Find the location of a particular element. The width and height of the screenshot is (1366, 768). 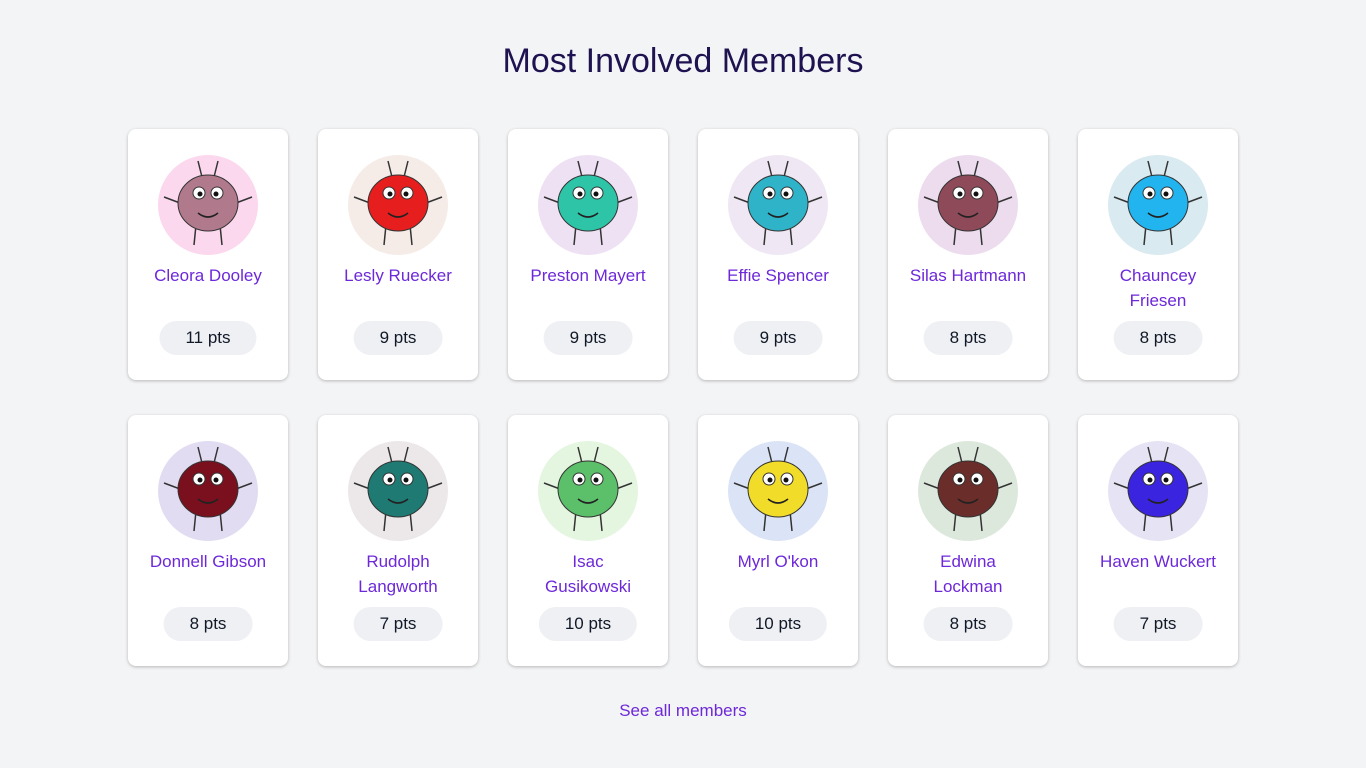

member-card: Effie Spencer 9 pts is located at coordinates (778, 254).